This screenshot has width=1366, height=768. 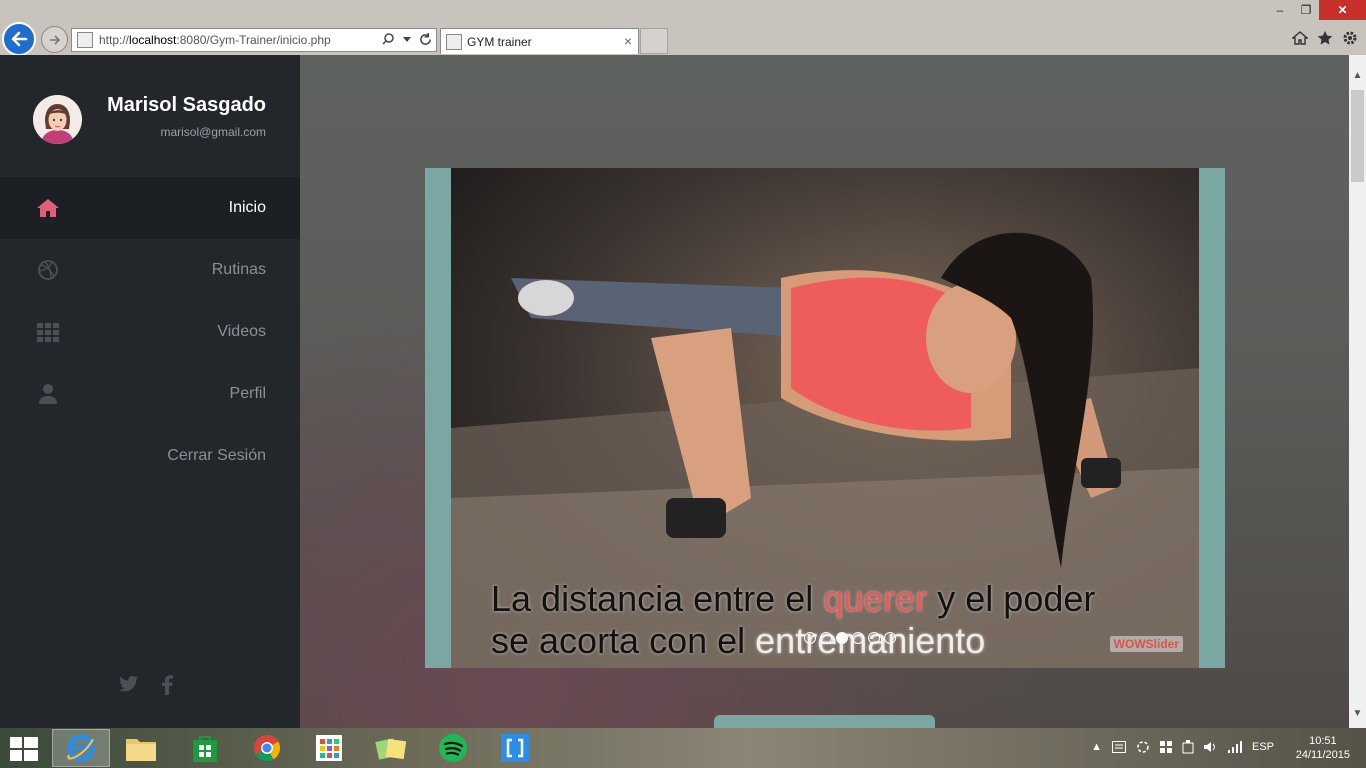 I want to click on sticky-notes-icon, so click(x=391, y=749).